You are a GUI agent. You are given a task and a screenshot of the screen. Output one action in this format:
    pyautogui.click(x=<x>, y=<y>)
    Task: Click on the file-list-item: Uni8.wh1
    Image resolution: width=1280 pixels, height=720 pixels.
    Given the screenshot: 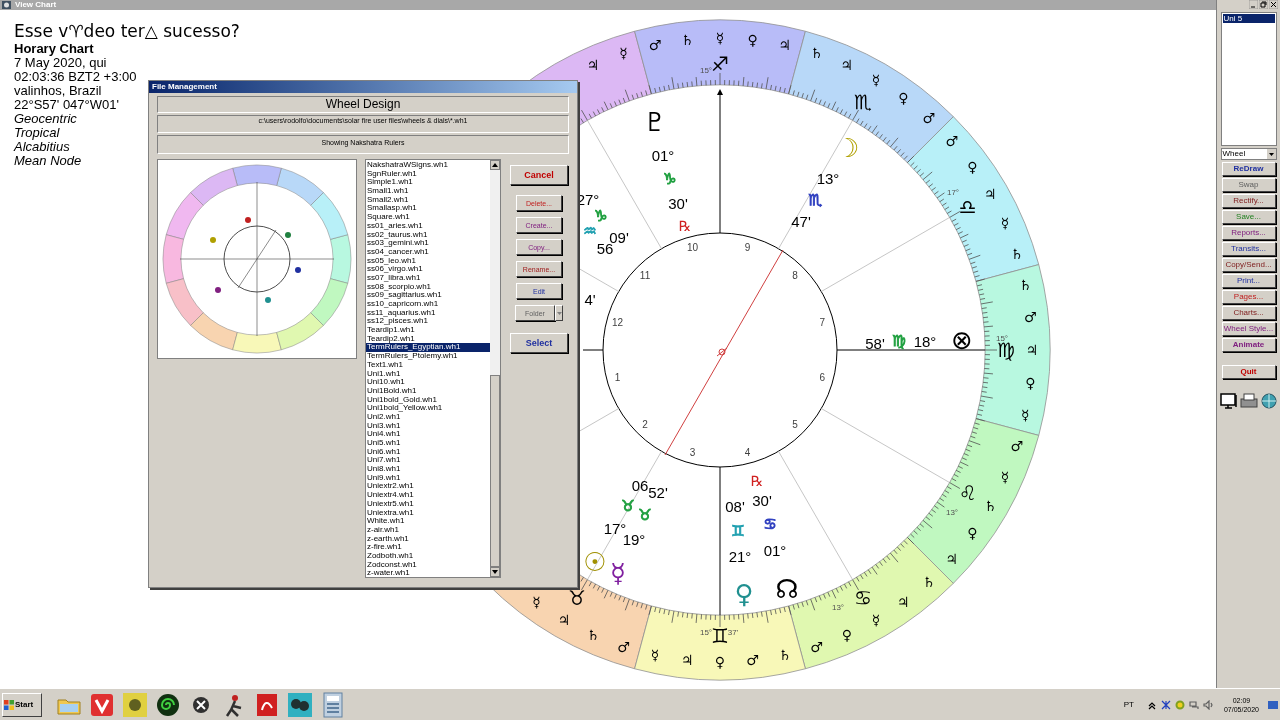 What is the action you would take?
    pyautogui.click(x=428, y=469)
    